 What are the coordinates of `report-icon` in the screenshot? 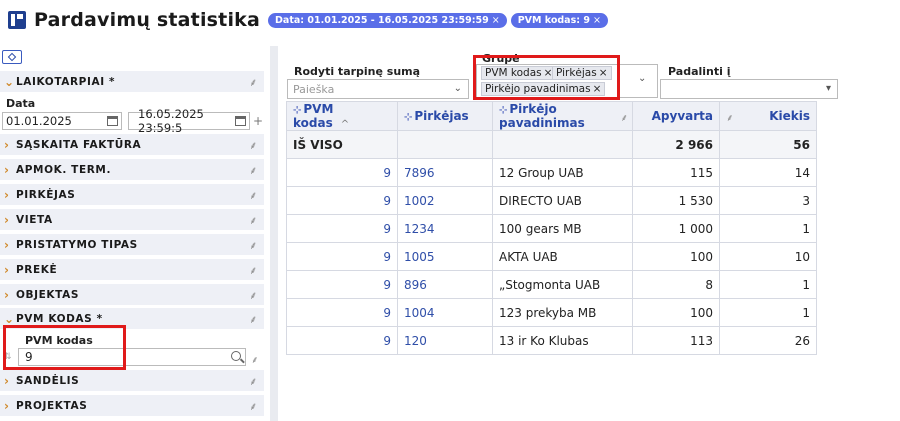 It's located at (17, 20).